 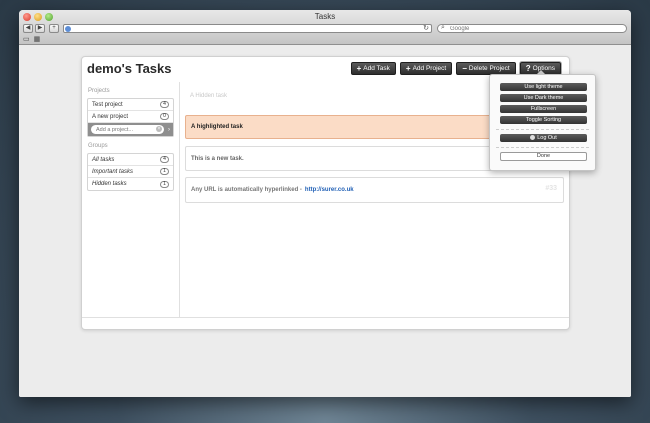 What do you see at coordinates (551, 188) in the screenshot?
I see `task-id: #33` at bounding box center [551, 188].